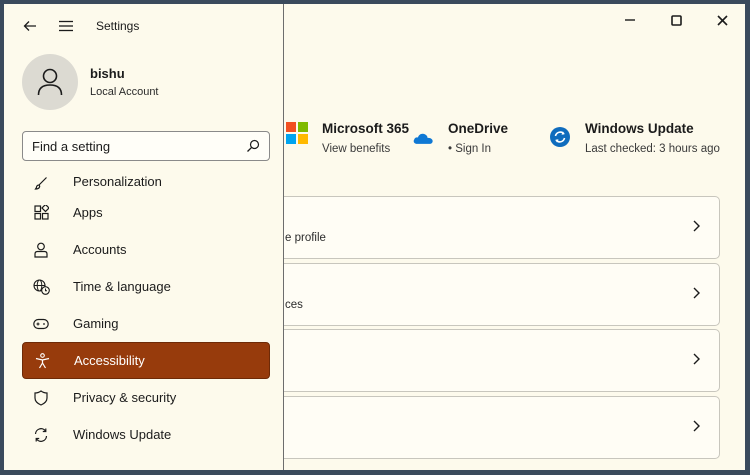 Image resolution: width=750 pixels, height=475 pixels. Describe the element at coordinates (122, 286) in the screenshot. I see `sidebar-item-label: Time & language` at that location.